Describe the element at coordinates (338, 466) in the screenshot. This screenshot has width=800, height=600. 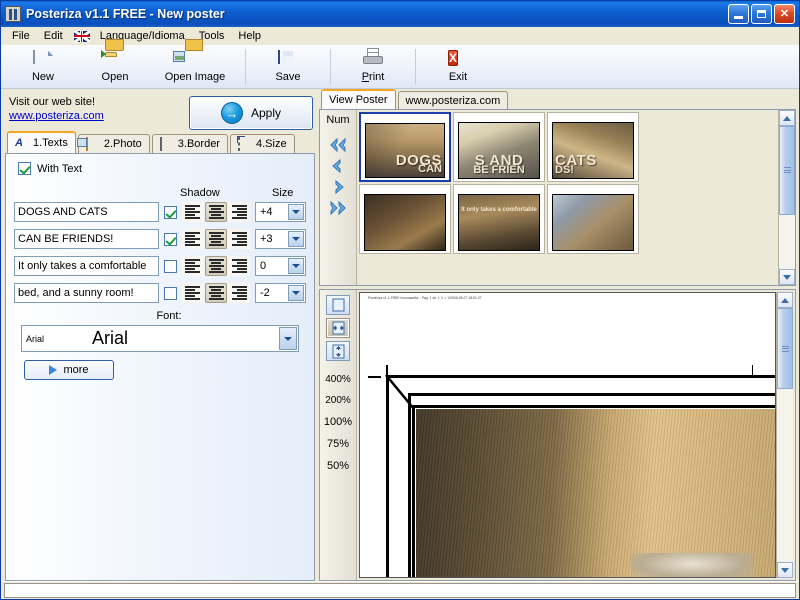
I see `zoom-50: 50%` at that location.